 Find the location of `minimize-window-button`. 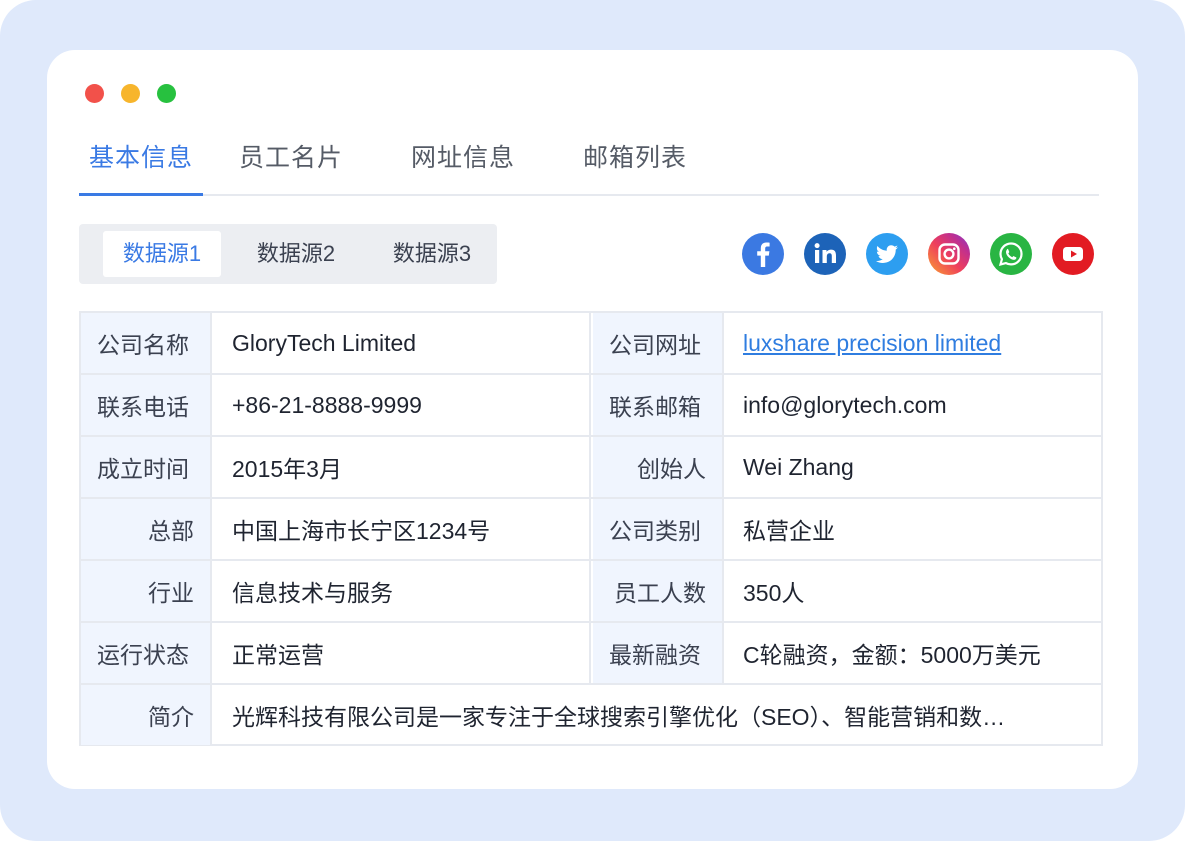

minimize-window-button is located at coordinates (130, 93).